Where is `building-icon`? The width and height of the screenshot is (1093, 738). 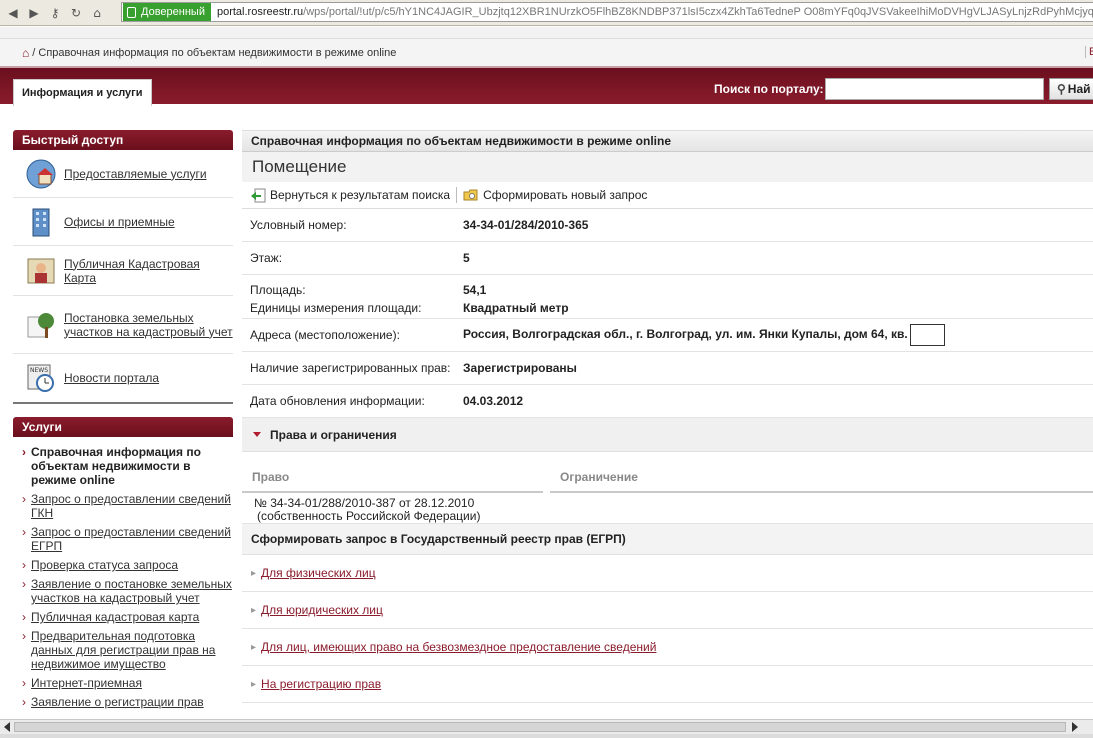
building-icon is located at coordinates (41, 222).